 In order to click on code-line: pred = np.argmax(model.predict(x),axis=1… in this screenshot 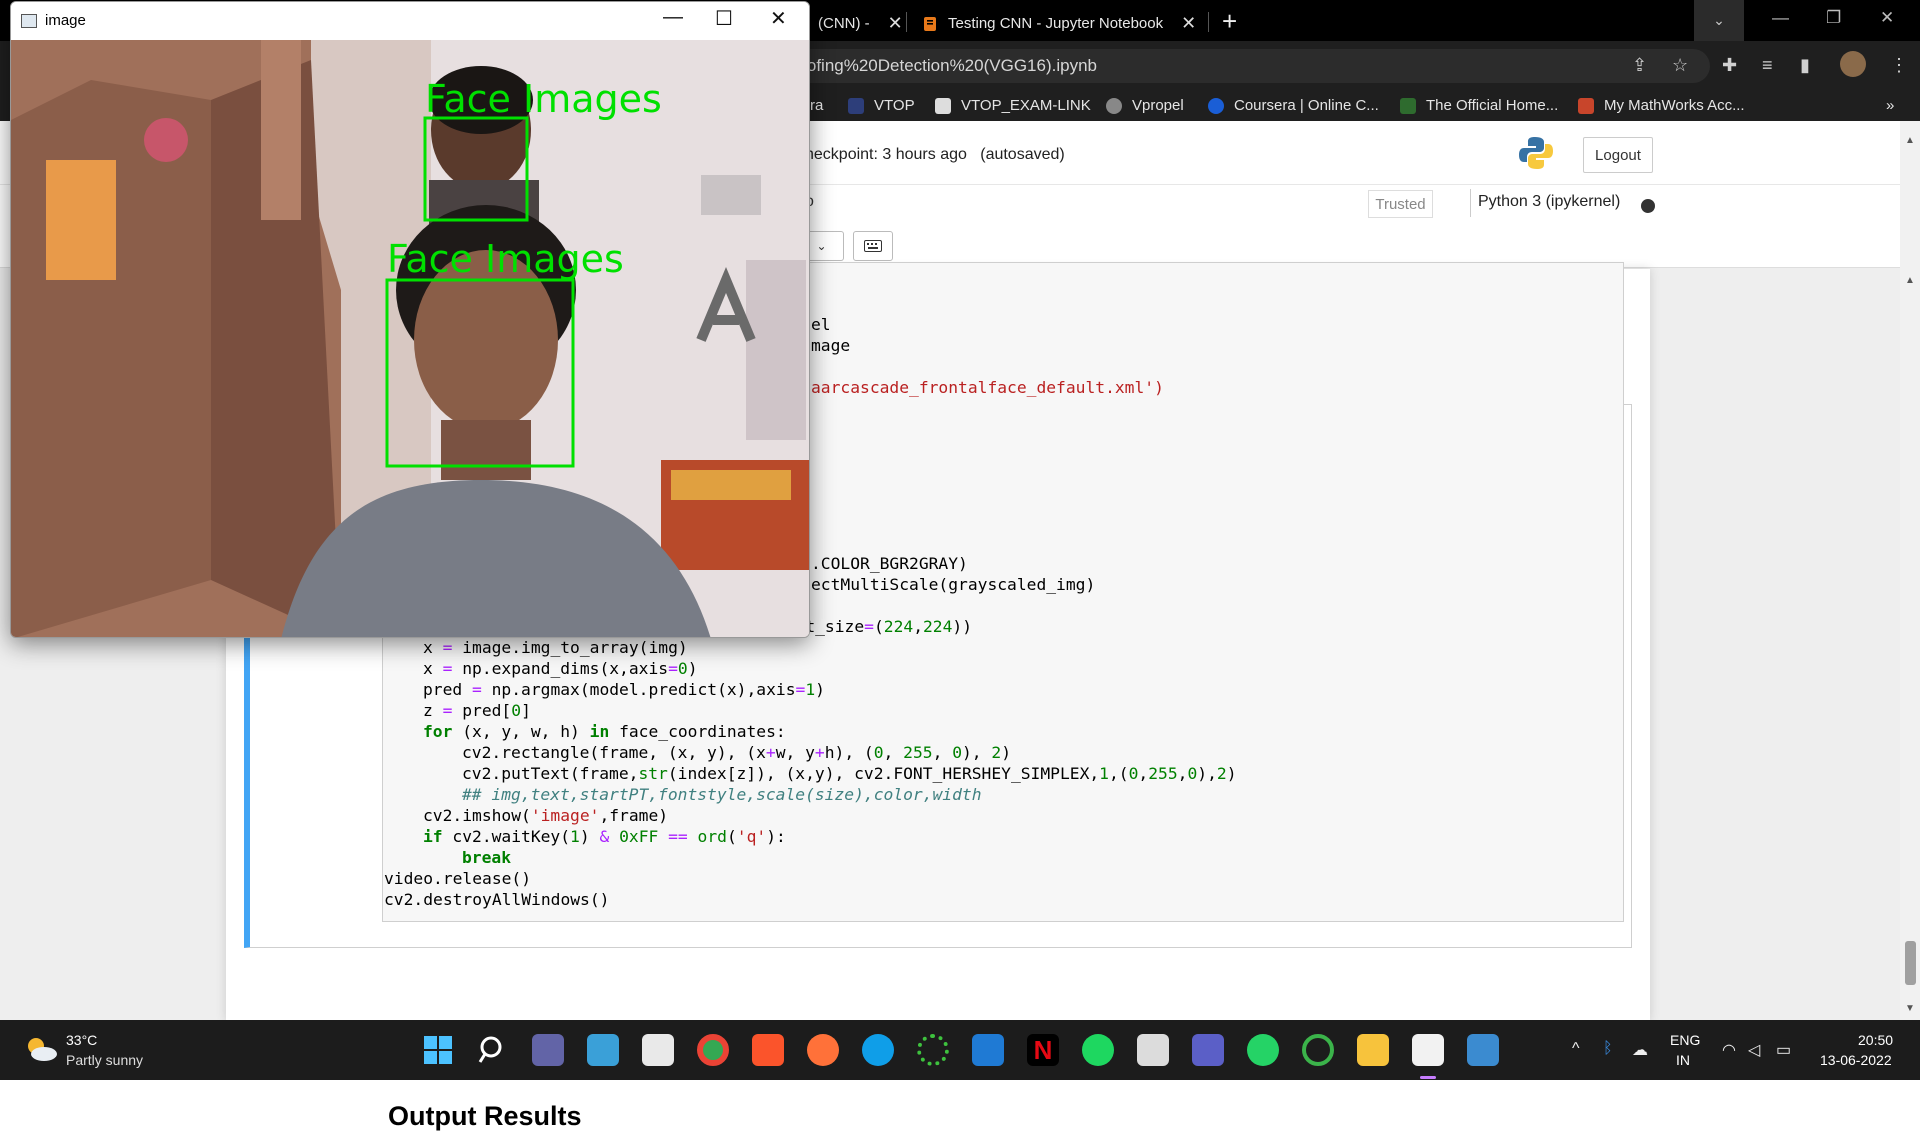, I will do `click(624, 689)`.